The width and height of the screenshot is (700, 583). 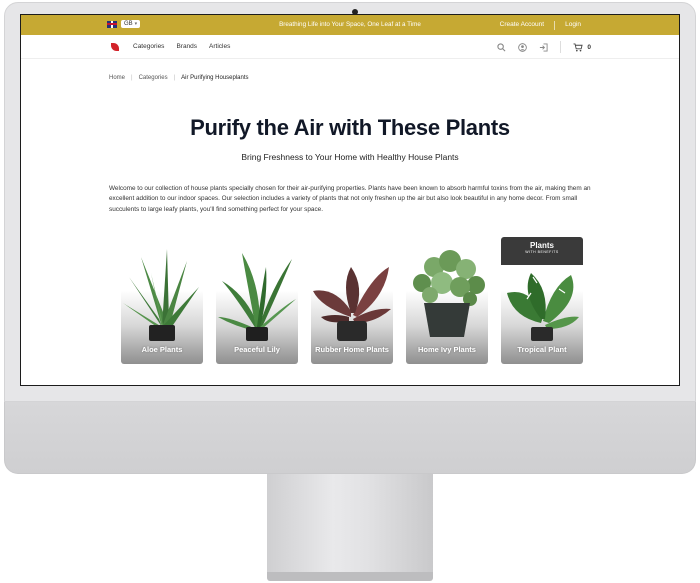 I want to click on login-link: Login, so click(x=573, y=25).